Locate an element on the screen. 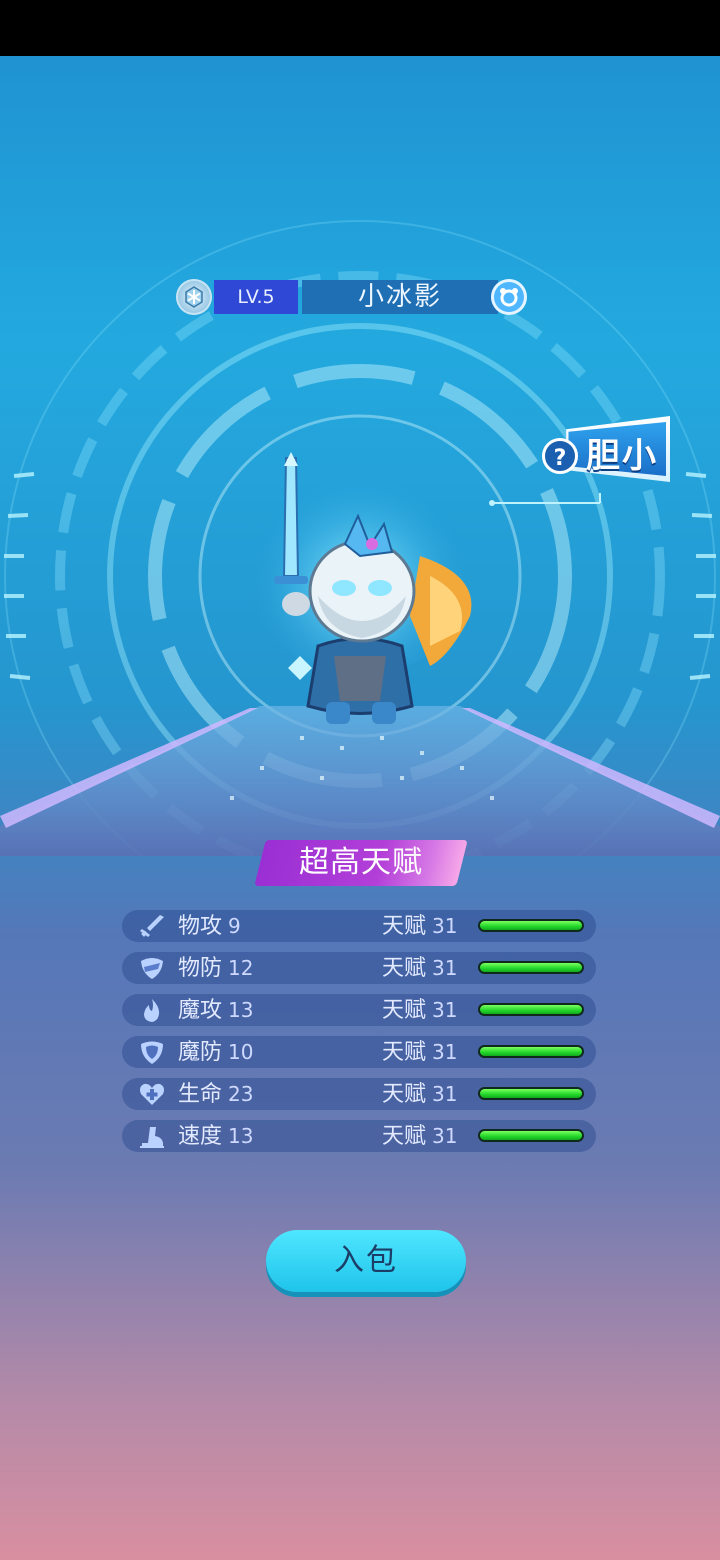 The height and width of the screenshot is (1560, 720). stat-value: 23 is located at coordinates (241, 1094).